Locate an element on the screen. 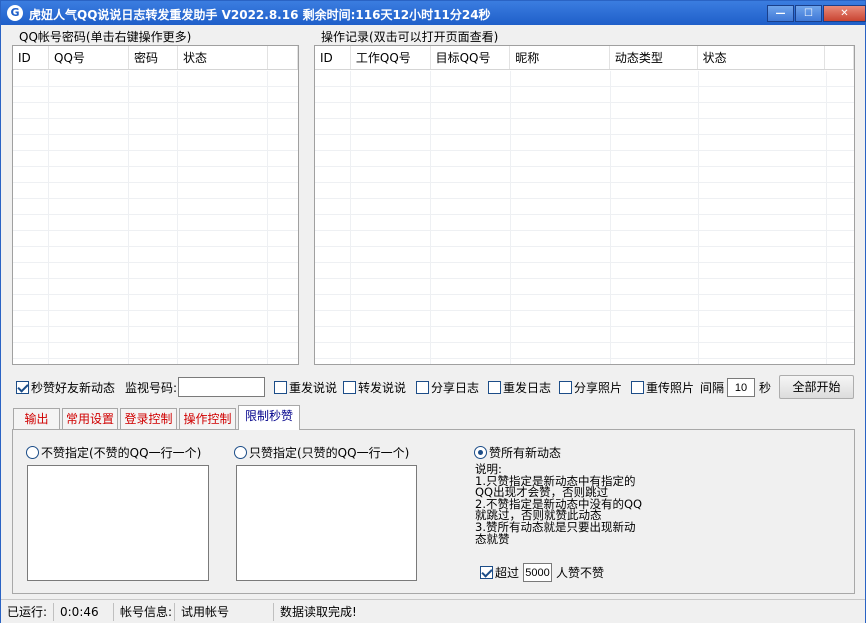 The width and height of the screenshot is (866, 623). interval-label: 间隔 is located at coordinates (712, 388).